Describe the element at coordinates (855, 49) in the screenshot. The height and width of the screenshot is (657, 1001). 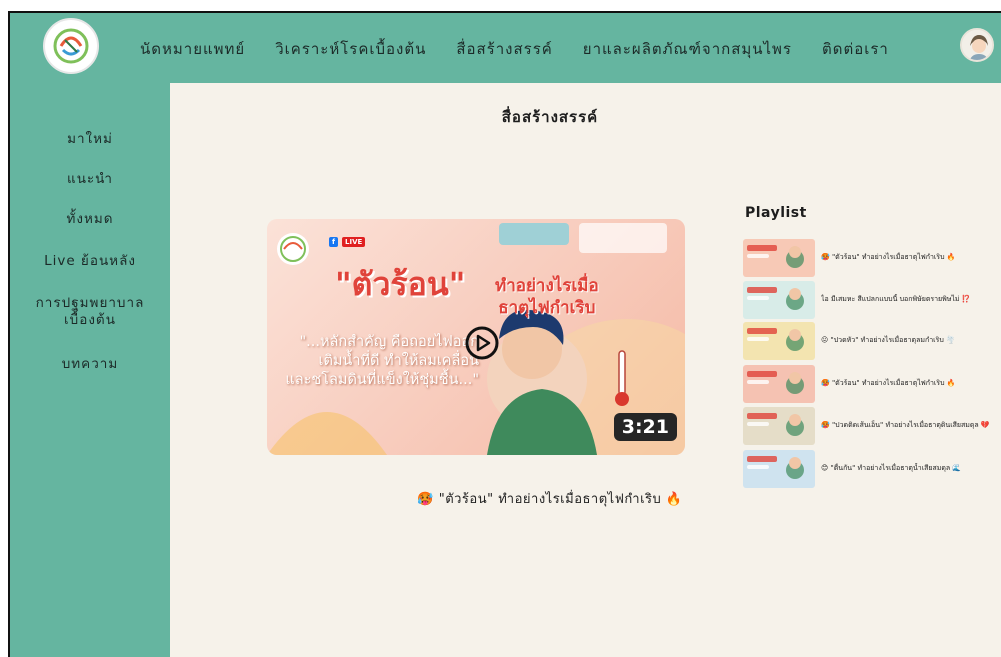
I see `nav-item-contact: ติดต่อเรา` at that location.